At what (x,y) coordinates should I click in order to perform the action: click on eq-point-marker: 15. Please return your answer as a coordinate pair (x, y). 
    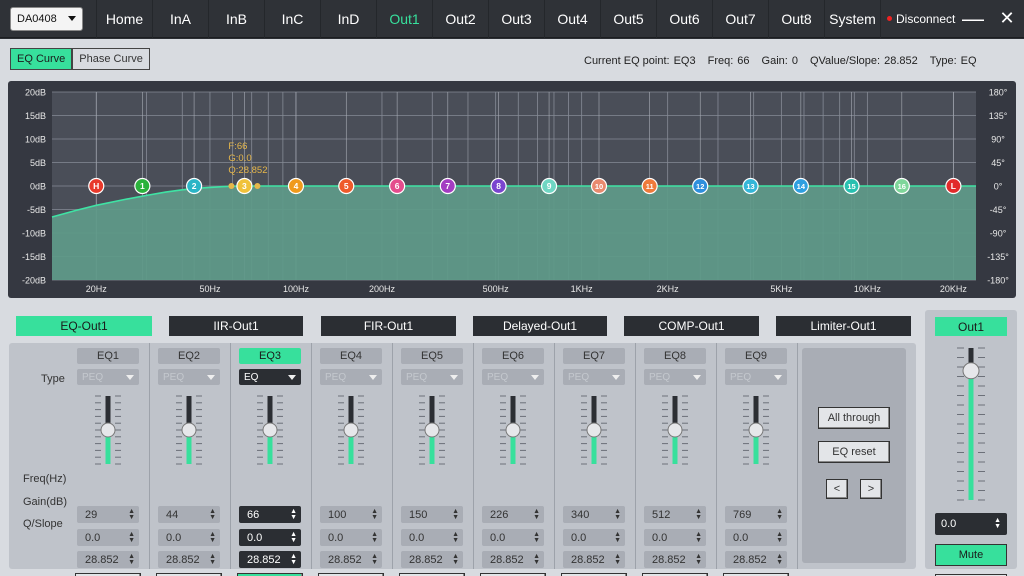
    Looking at the image, I should click on (851, 186).